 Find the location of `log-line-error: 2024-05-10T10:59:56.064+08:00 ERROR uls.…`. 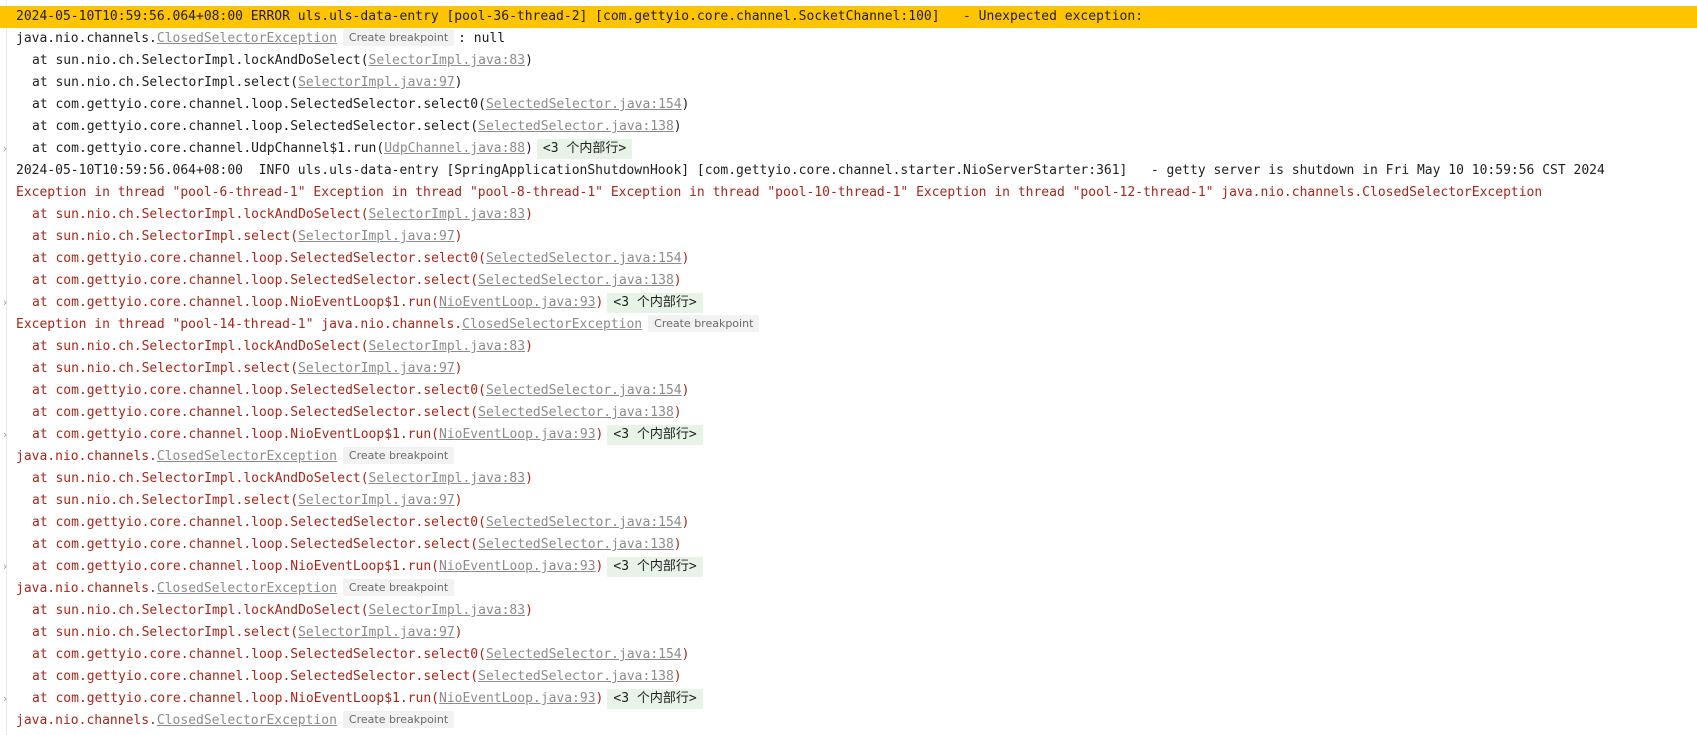

log-line-error: 2024-05-10T10:59:56.064+08:00 ERROR uls.… is located at coordinates (848, 17).